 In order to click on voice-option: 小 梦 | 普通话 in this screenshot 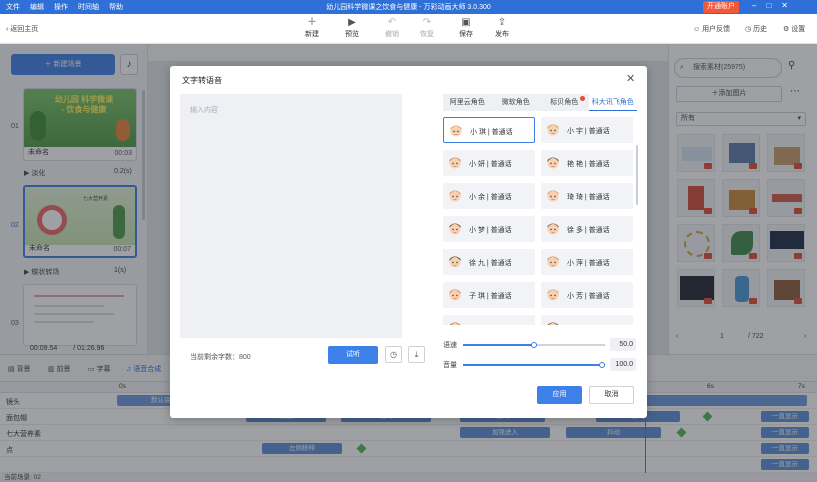, I will do `click(489, 229)`.